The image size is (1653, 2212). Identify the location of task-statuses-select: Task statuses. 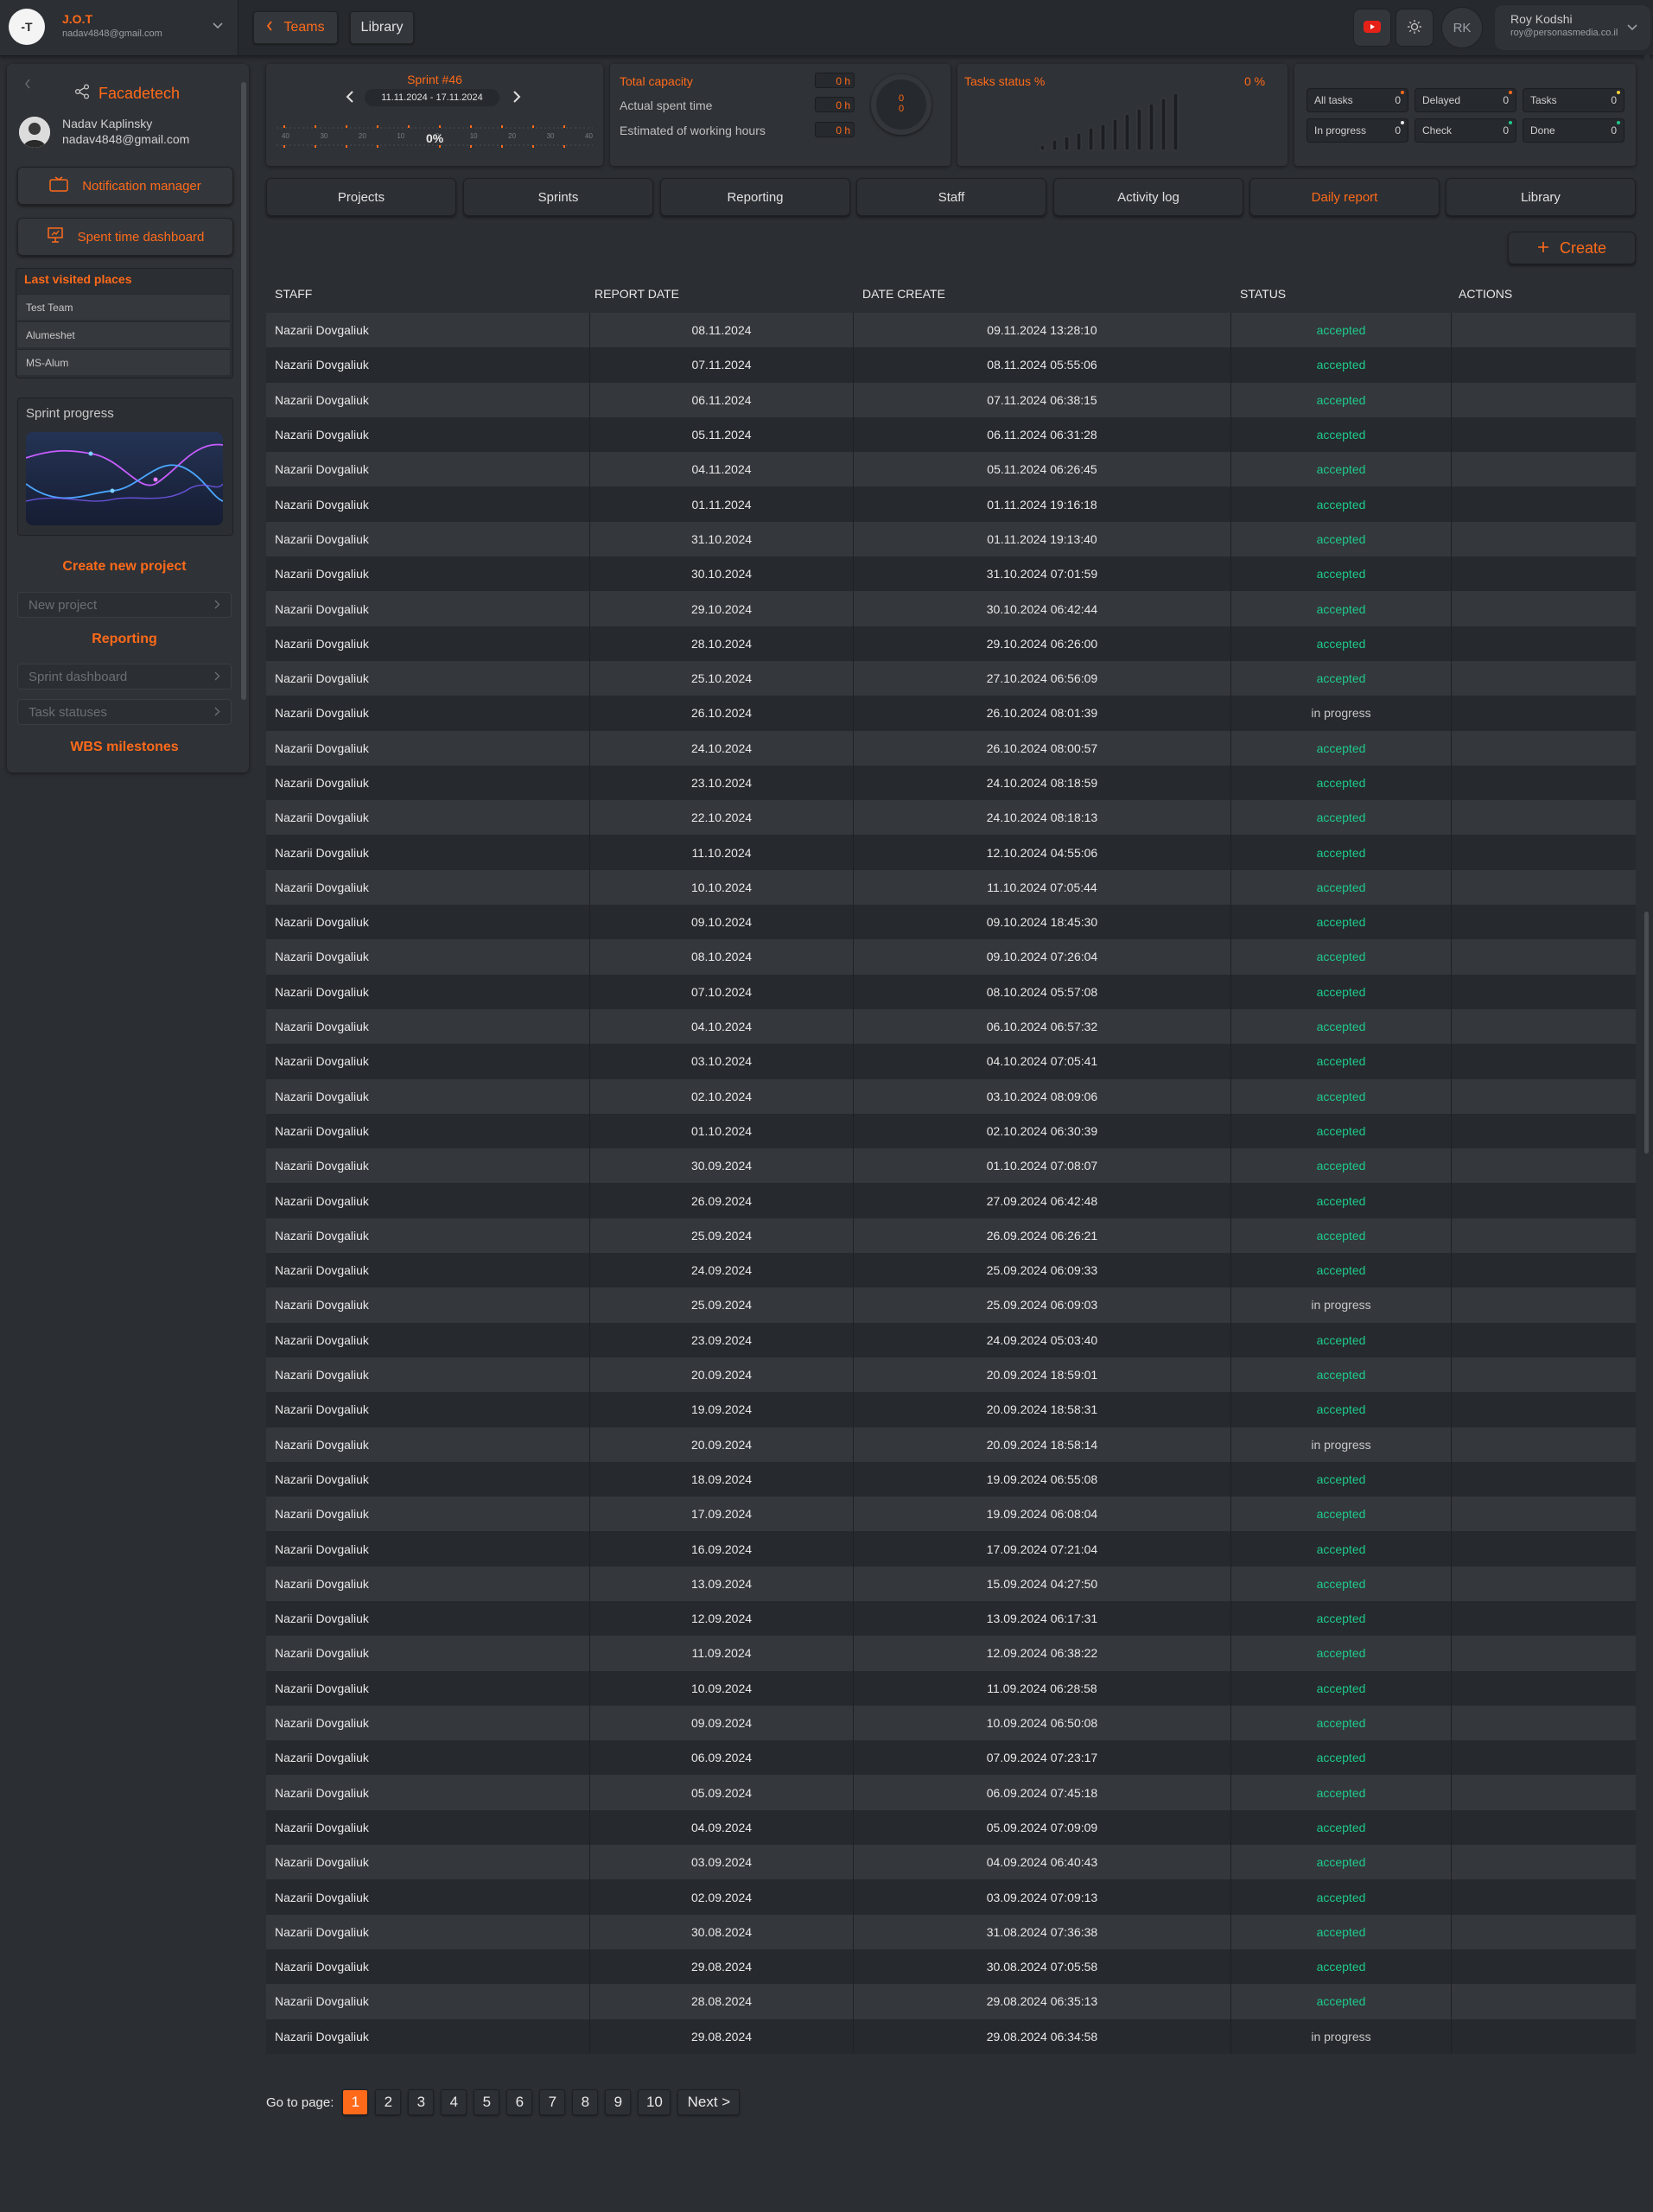
(124, 712).